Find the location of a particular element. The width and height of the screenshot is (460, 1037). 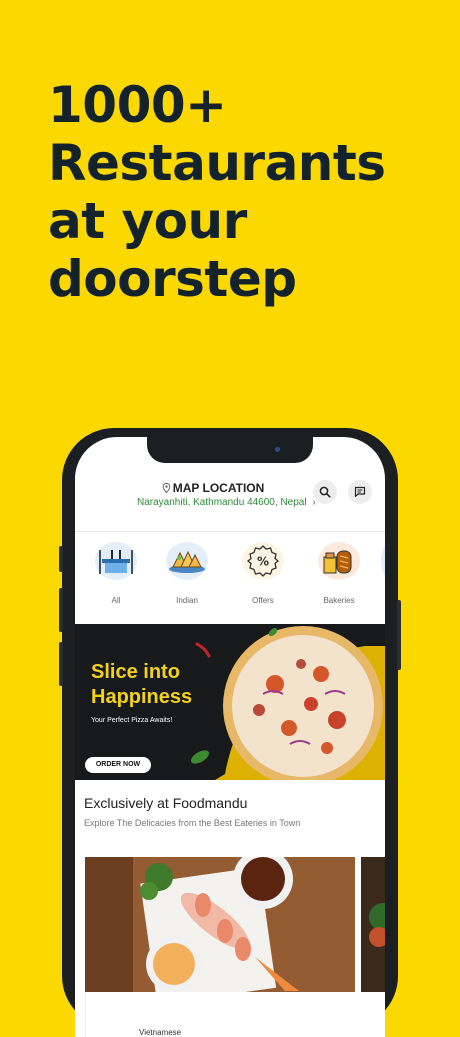

percent-badge-icon: % is located at coordinates (263, 561).